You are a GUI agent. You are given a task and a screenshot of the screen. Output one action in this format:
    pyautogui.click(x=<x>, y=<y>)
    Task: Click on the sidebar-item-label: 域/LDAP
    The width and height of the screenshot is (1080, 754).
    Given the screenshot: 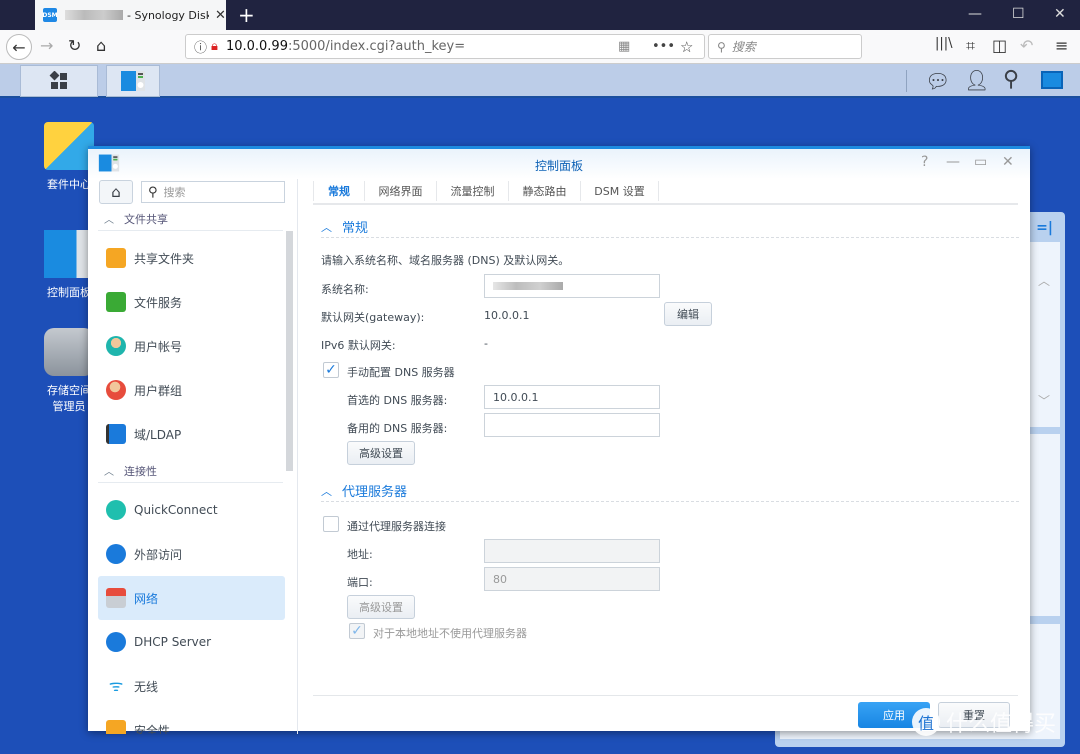 What is the action you would take?
    pyautogui.click(x=158, y=434)
    